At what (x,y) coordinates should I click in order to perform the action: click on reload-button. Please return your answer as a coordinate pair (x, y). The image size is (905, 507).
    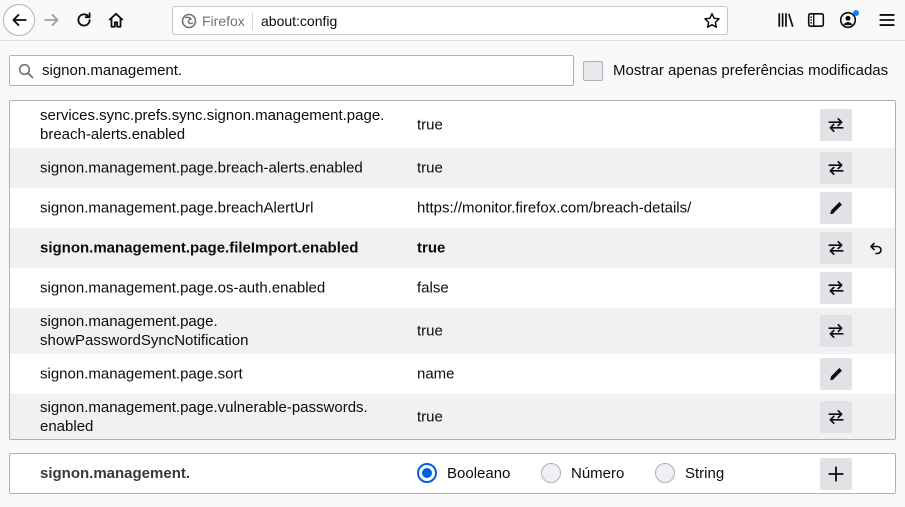
    Looking at the image, I should click on (84, 20).